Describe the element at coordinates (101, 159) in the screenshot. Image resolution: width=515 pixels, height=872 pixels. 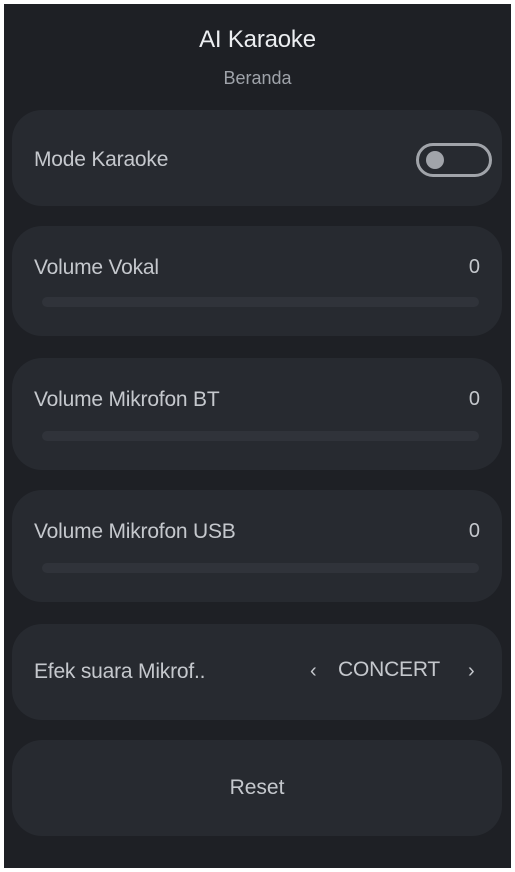
I see `karaoke-mode-label: Mode Karaoke` at that location.